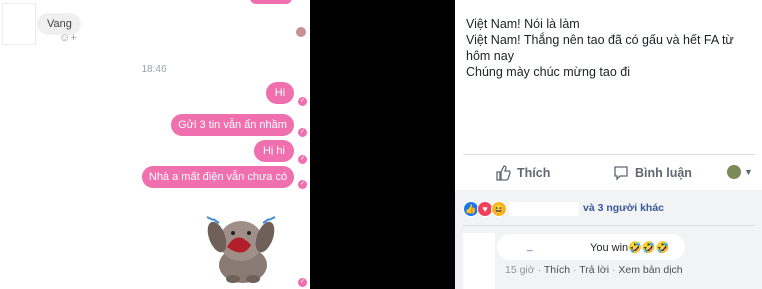 The width and height of the screenshot is (762, 289). Describe the element at coordinates (523, 24) in the screenshot. I see `post-line: Việt Nam! Nói là làm` at that location.